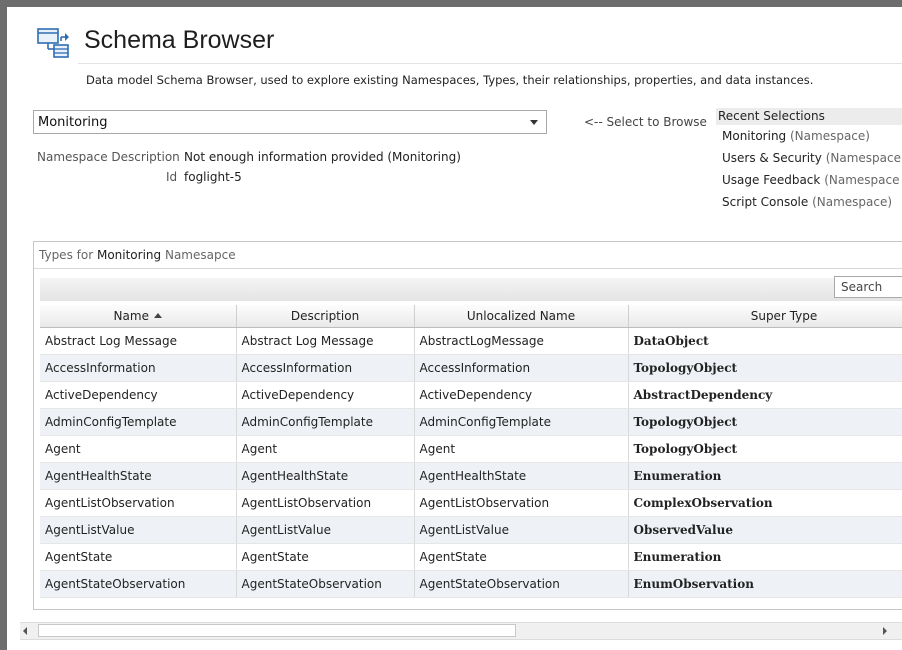  Describe the element at coordinates (25, 631) in the screenshot. I see `scroll-left-arrow-icon` at that location.